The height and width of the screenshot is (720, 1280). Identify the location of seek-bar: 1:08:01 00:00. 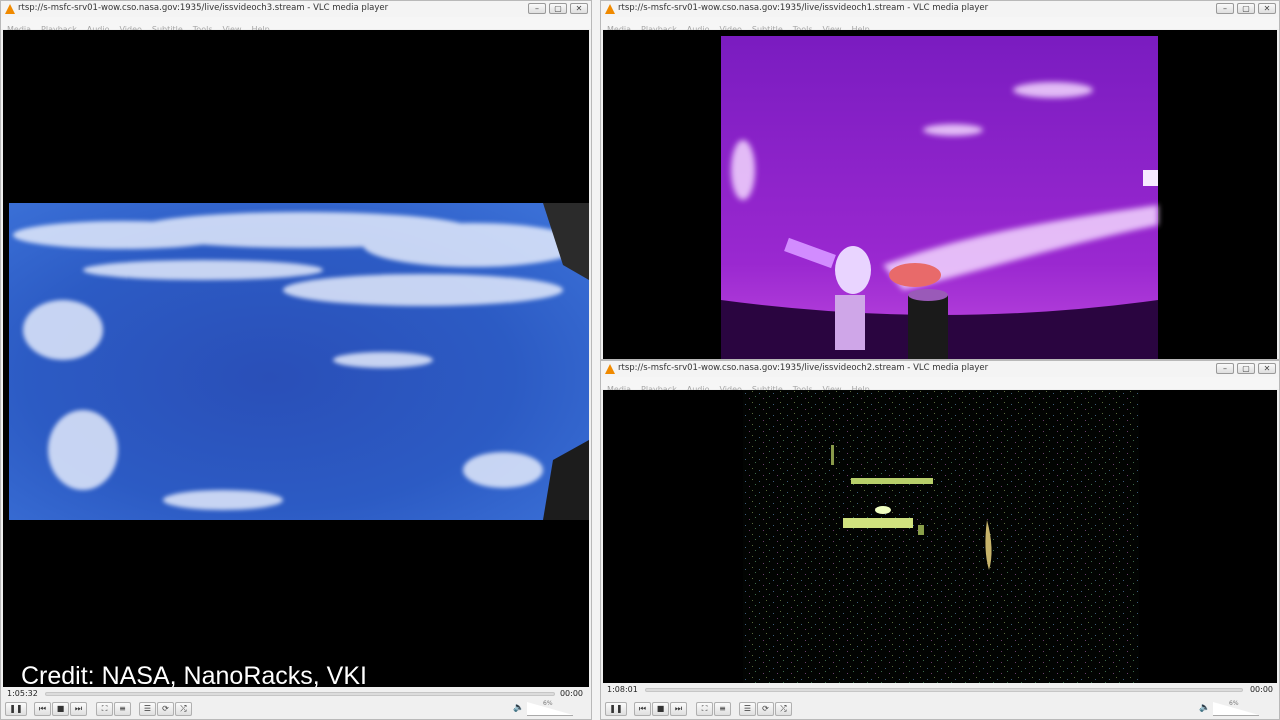
(940, 690).